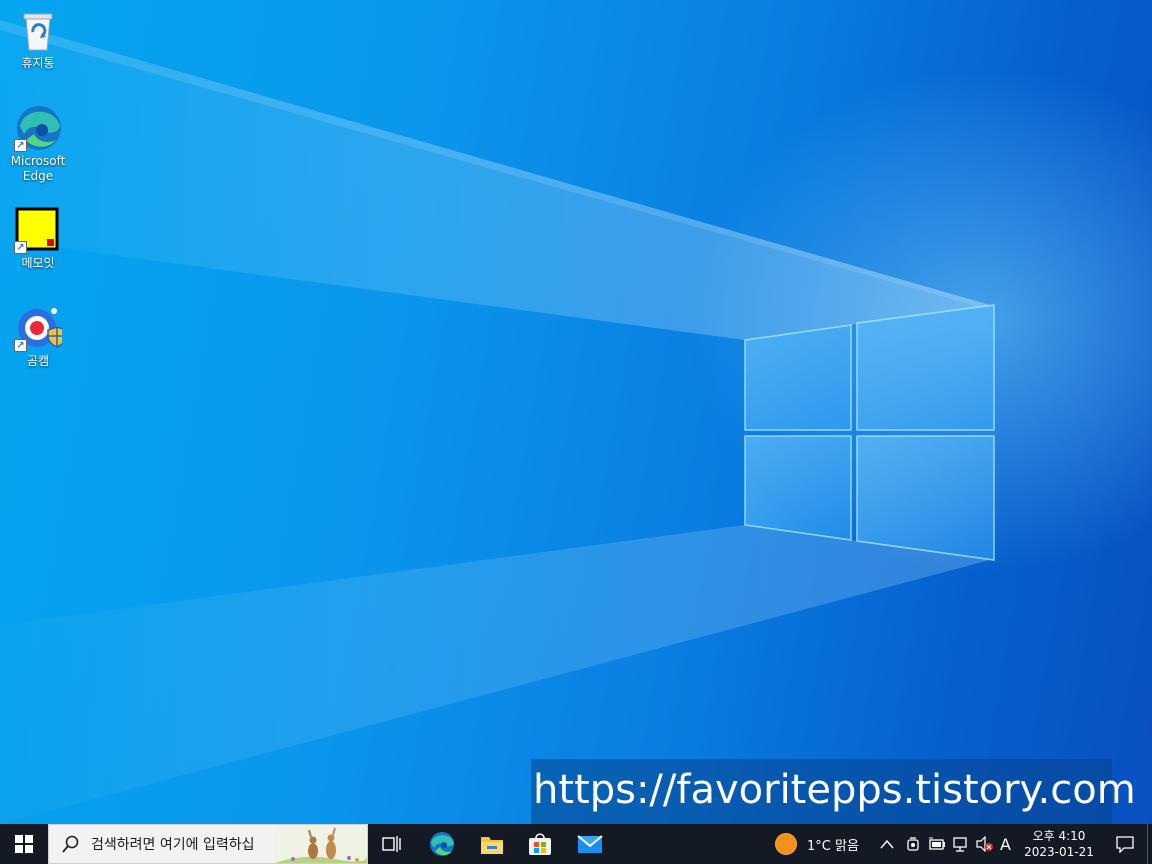  Describe the element at coordinates (1005, 844) in the screenshot. I see `ime-indicator: A` at that location.